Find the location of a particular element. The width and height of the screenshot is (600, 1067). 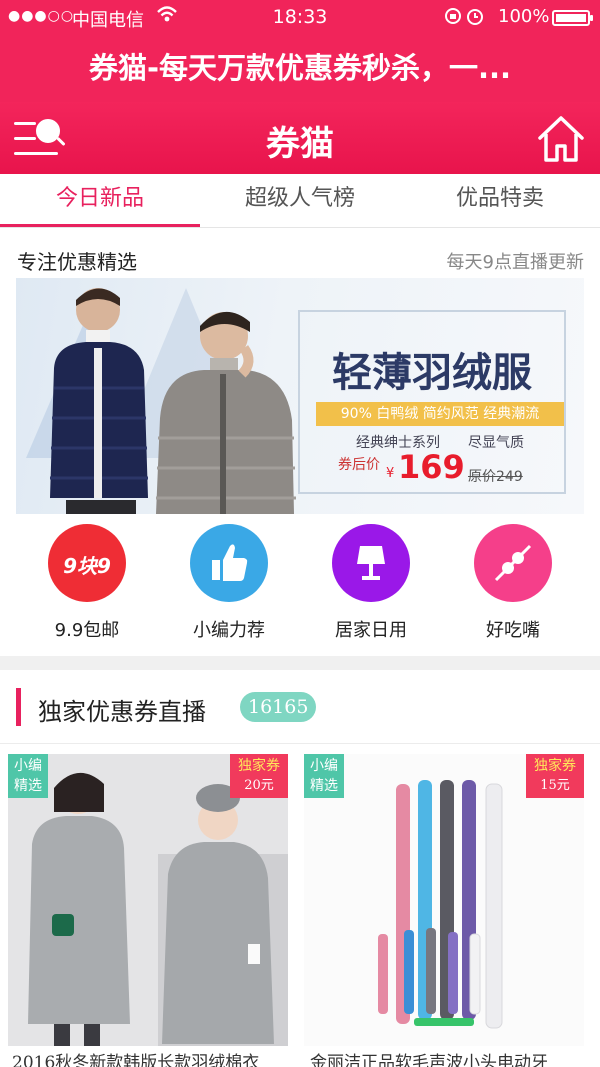

exclusive-heading: 独家优惠券直播 is located at coordinates (122, 712).